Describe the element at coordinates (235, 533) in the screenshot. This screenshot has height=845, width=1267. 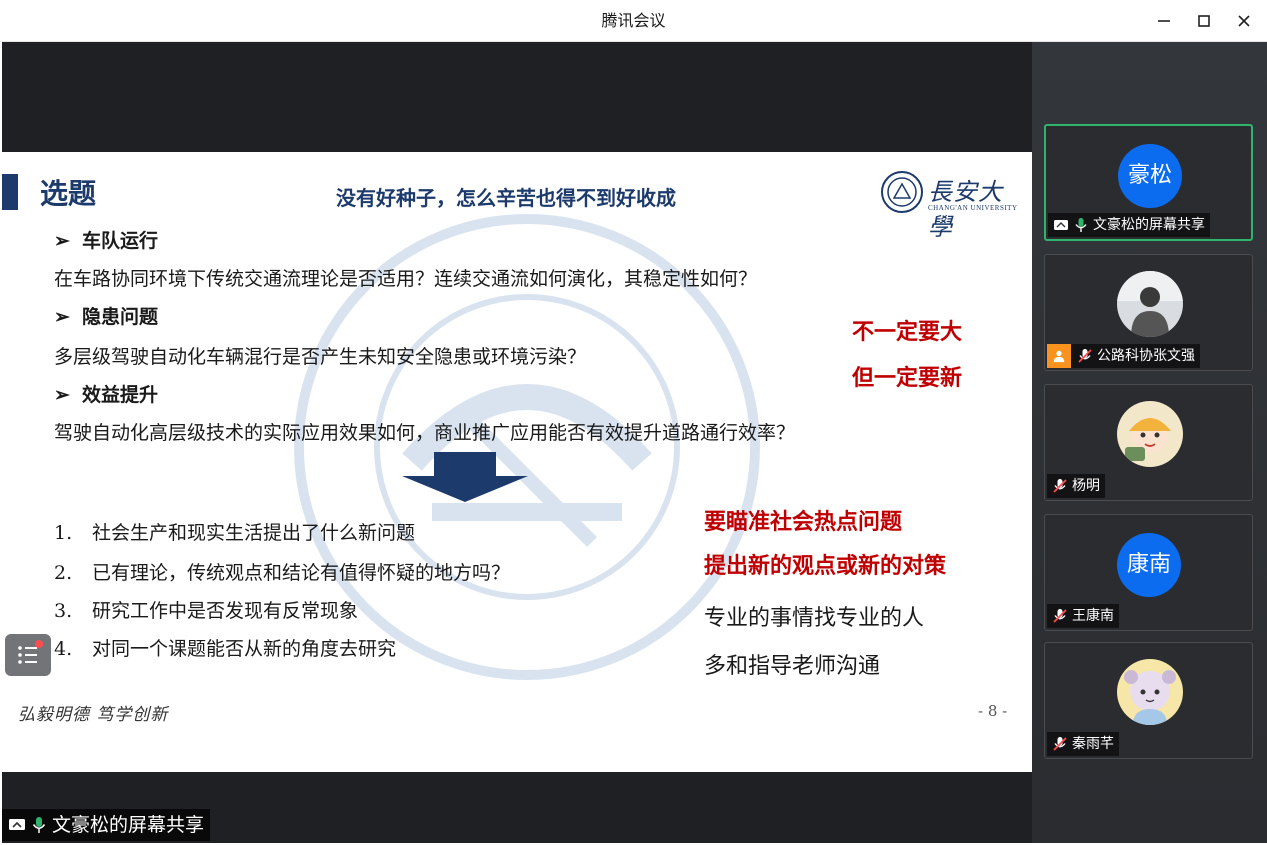
I see `numbered-item: 1. 社会生产和现实生活提出了什么新问题` at that location.